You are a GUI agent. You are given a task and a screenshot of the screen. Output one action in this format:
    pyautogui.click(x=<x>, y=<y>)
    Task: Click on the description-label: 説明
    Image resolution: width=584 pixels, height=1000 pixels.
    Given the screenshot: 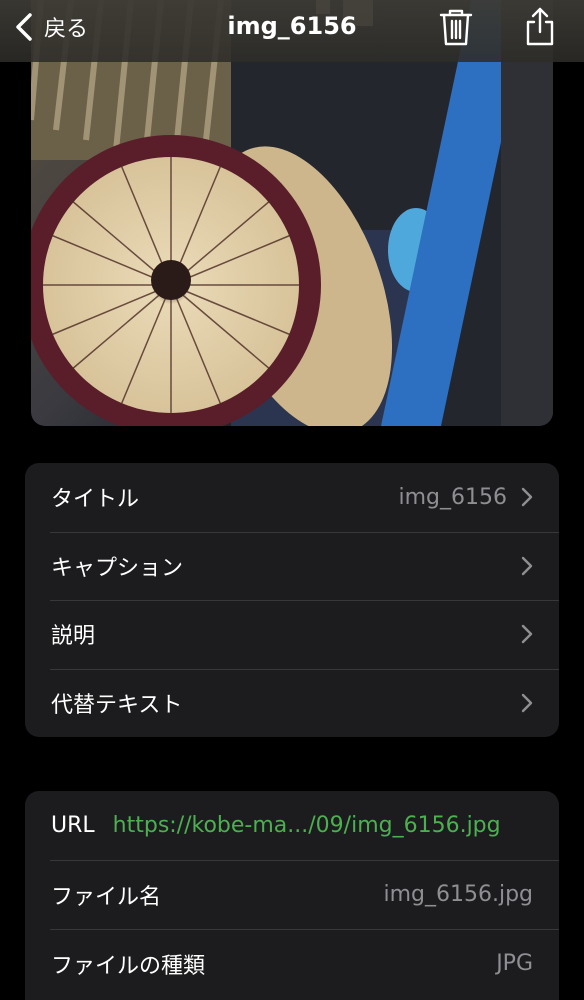 What is the action you would take?
    pyautogui.click(x=73, y=637)
    